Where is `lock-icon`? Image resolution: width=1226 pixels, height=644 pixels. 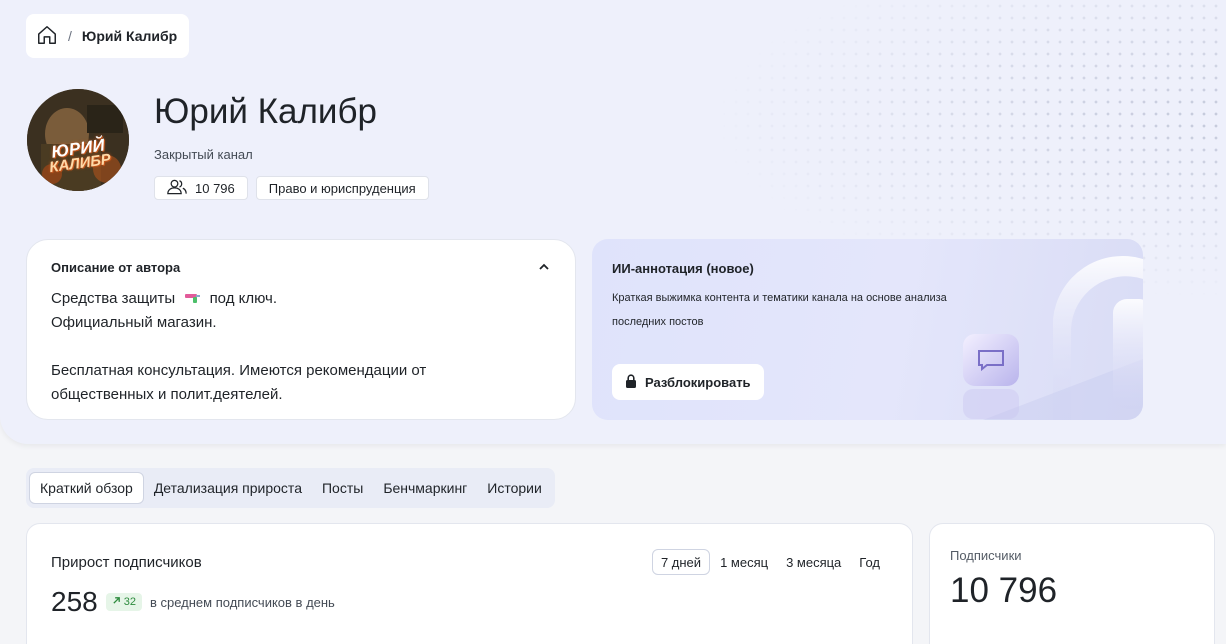
lock-icon is located at coordinates (631, 382).